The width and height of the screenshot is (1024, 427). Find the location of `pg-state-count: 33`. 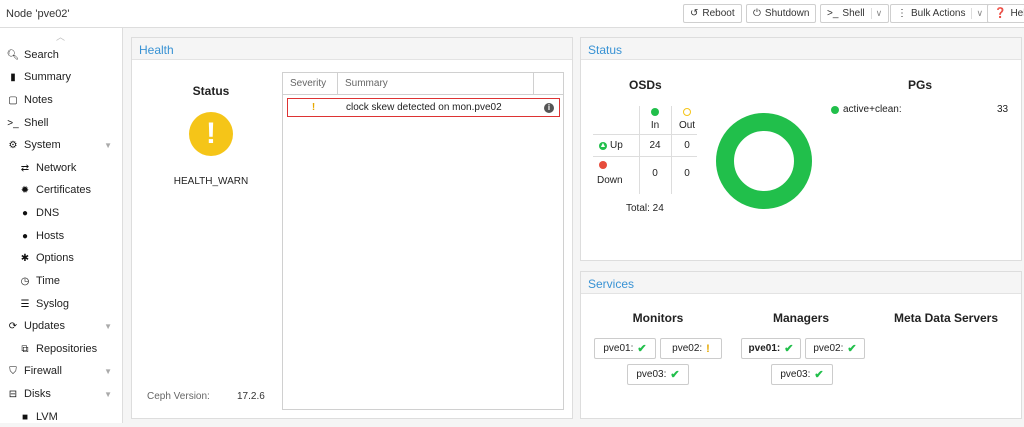

pg-state-count: 33 is located at coordinates (1003, 109).